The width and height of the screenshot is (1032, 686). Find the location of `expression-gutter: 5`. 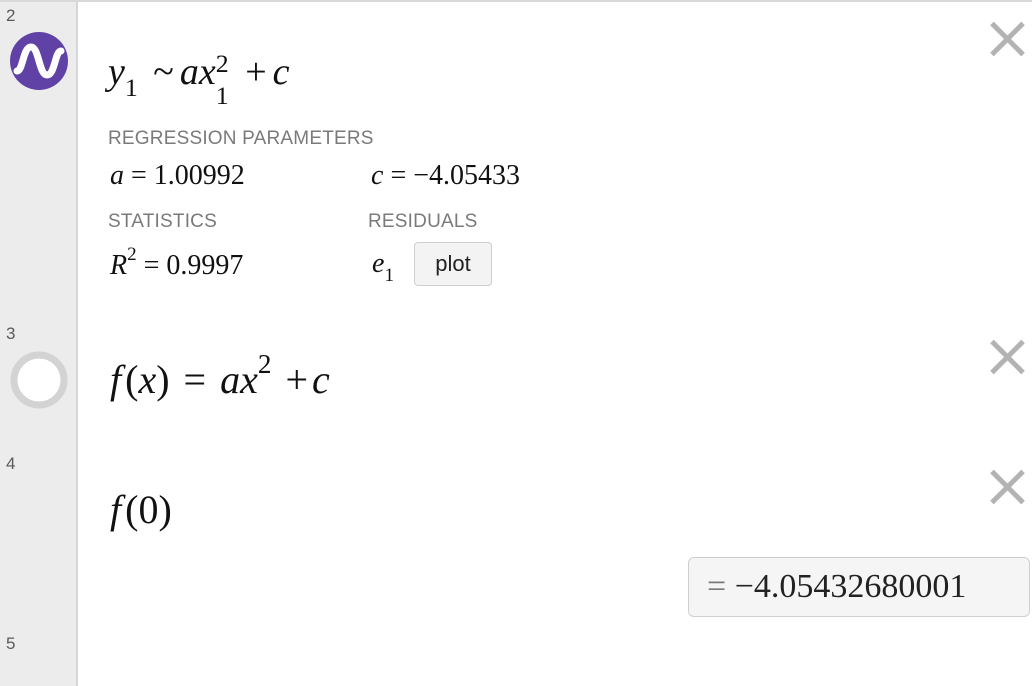

expression-gutter: 5 is located at coordinates (39, 658).